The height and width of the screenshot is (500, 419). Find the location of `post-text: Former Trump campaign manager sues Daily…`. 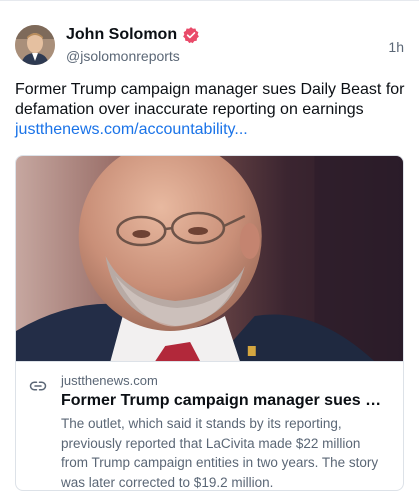

post-text: Former Trump campaign manager sues Daily… is located at coordinates (210, 99).